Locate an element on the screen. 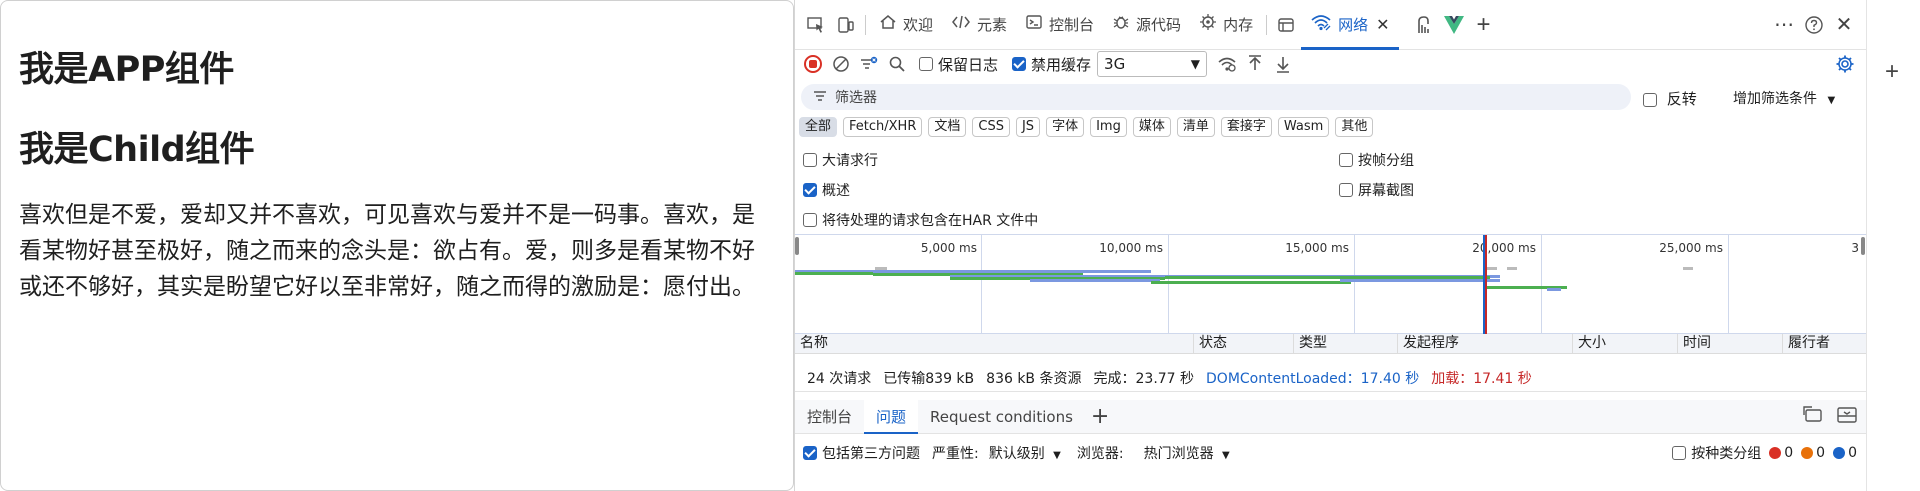  severity-dropdown: 默认级别 ▼ is located at coordinates (1025, 453).